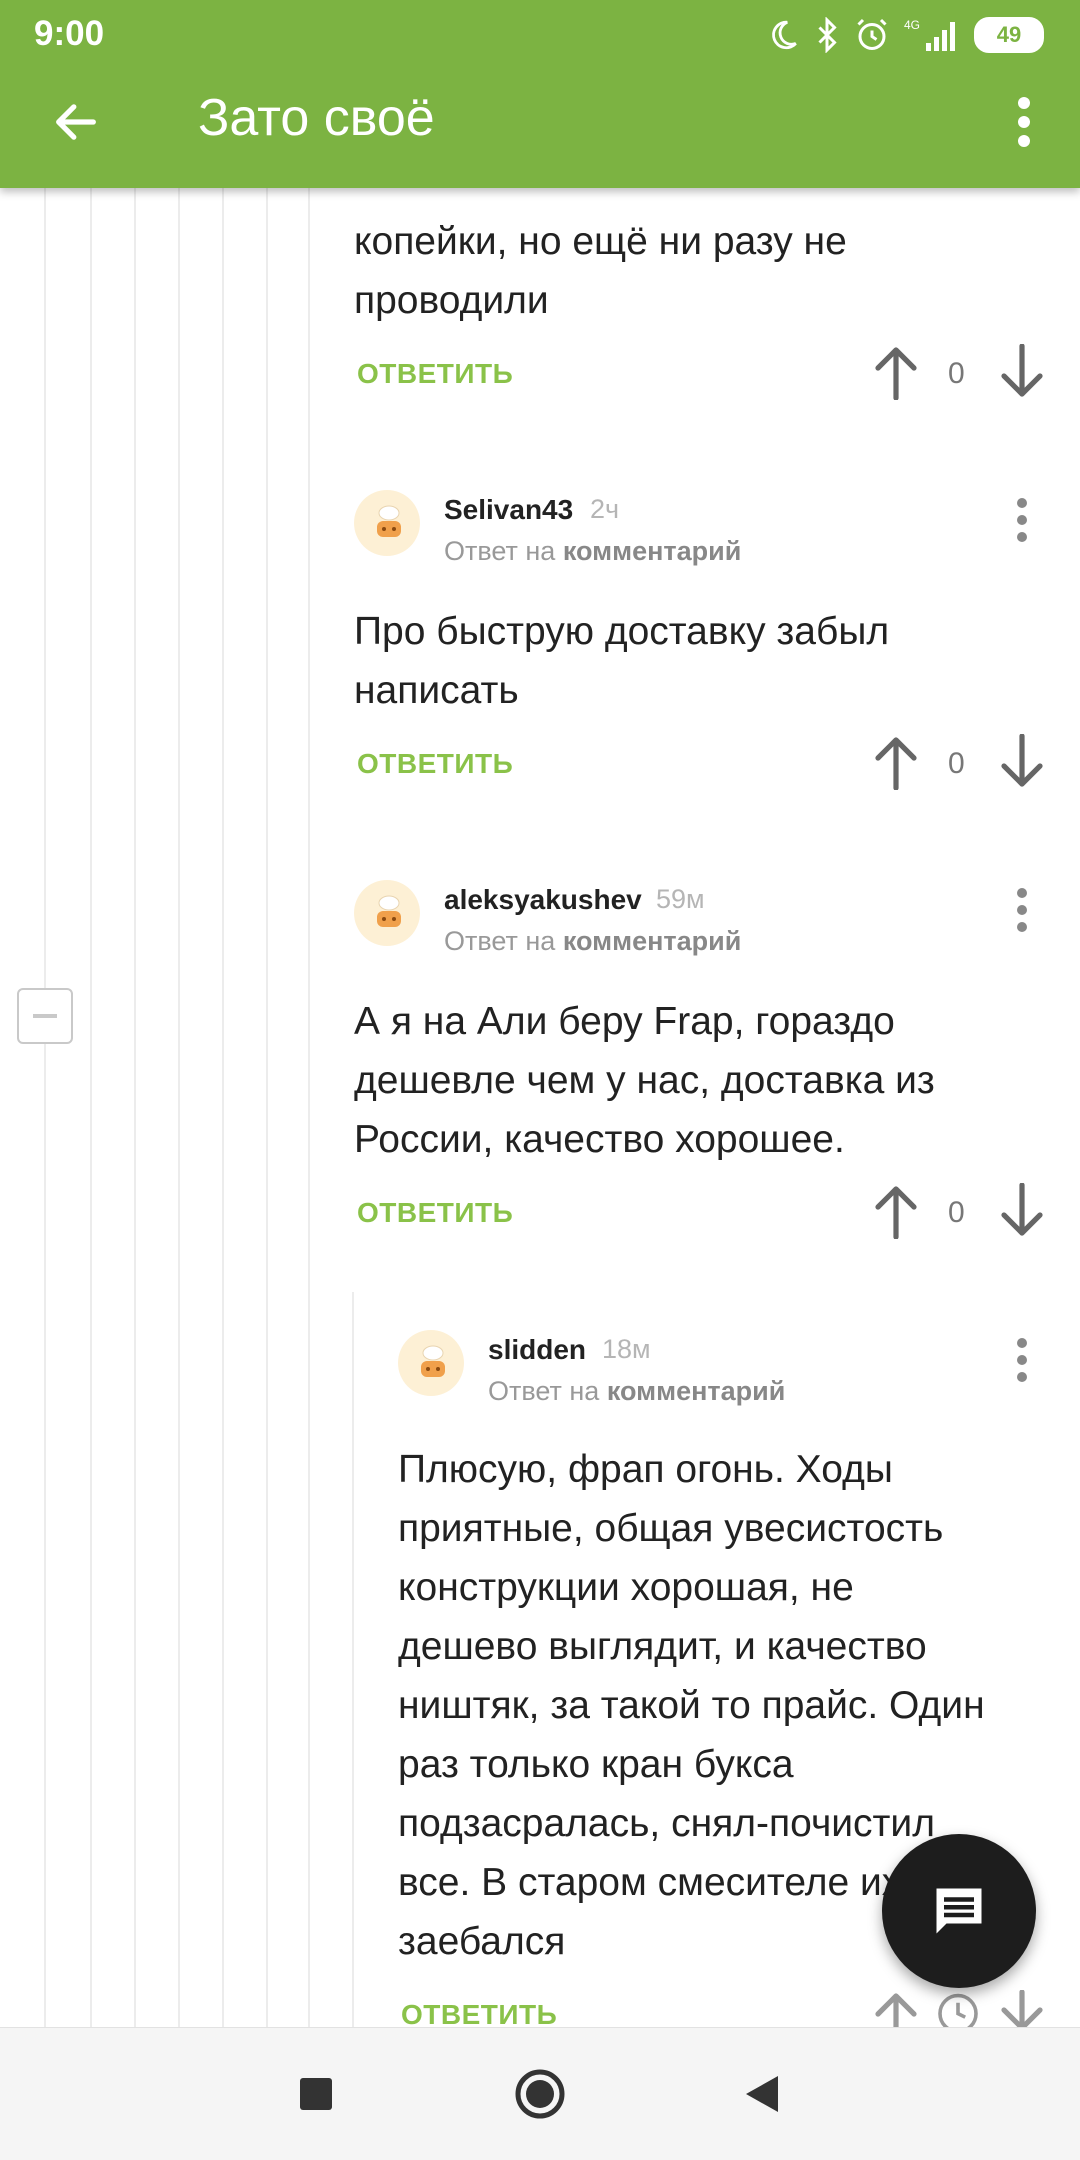  Describe the element at coordinates (540, 129) in the screenshot. I see `app-bar: Зато своё` at that location.